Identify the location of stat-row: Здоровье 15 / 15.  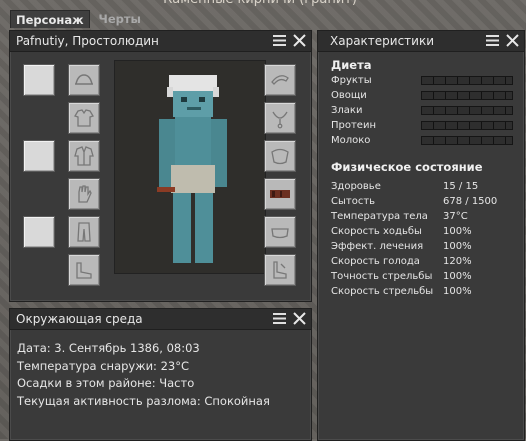
(427, 186).